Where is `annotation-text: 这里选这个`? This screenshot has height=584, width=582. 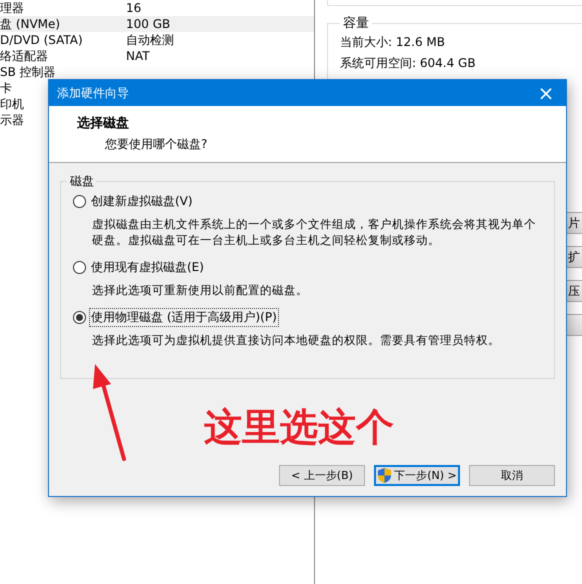 annotation-text: 这里选这个 is located at coordinates (299, 427).